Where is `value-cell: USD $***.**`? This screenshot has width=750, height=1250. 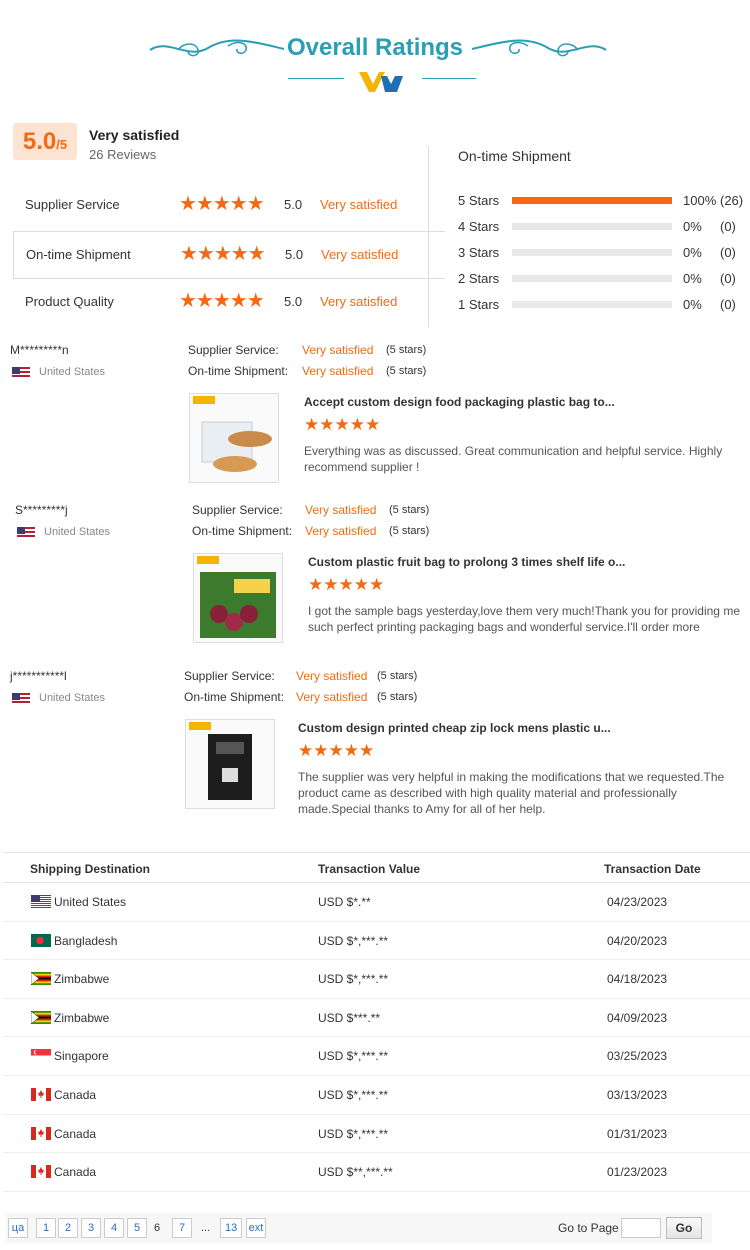 value-cell: USD $***.** is located at coordinates (349, 1017).